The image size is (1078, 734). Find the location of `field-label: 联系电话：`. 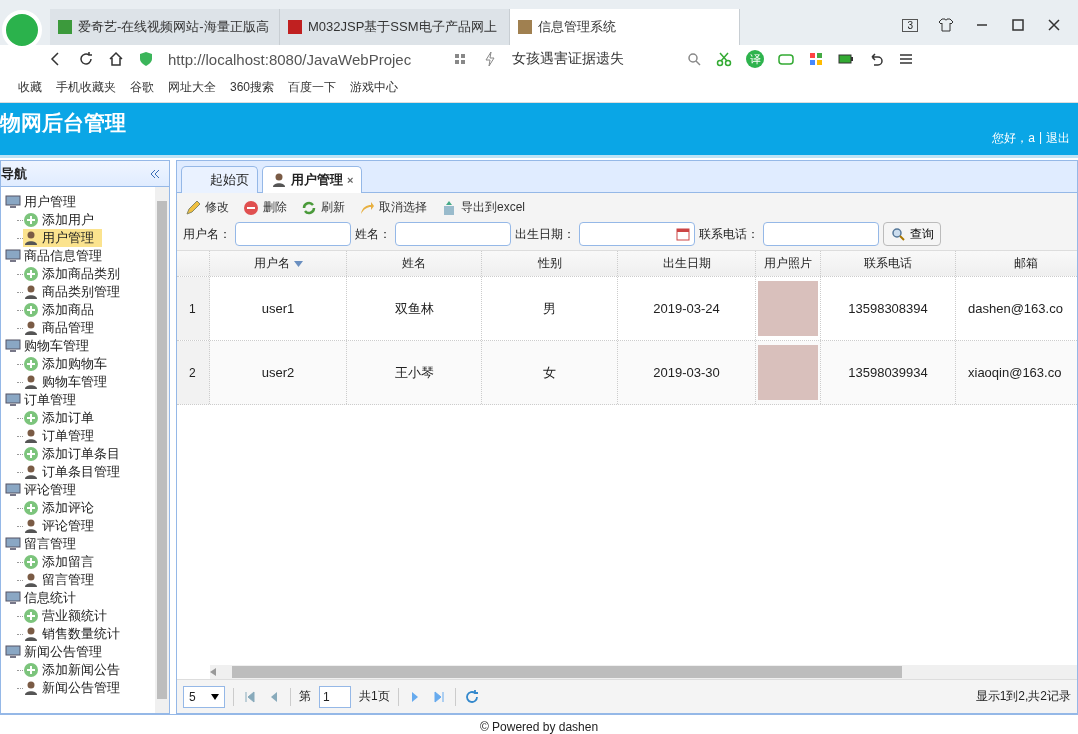

field-label: 联系电话： is located at coordinates (729, 234).